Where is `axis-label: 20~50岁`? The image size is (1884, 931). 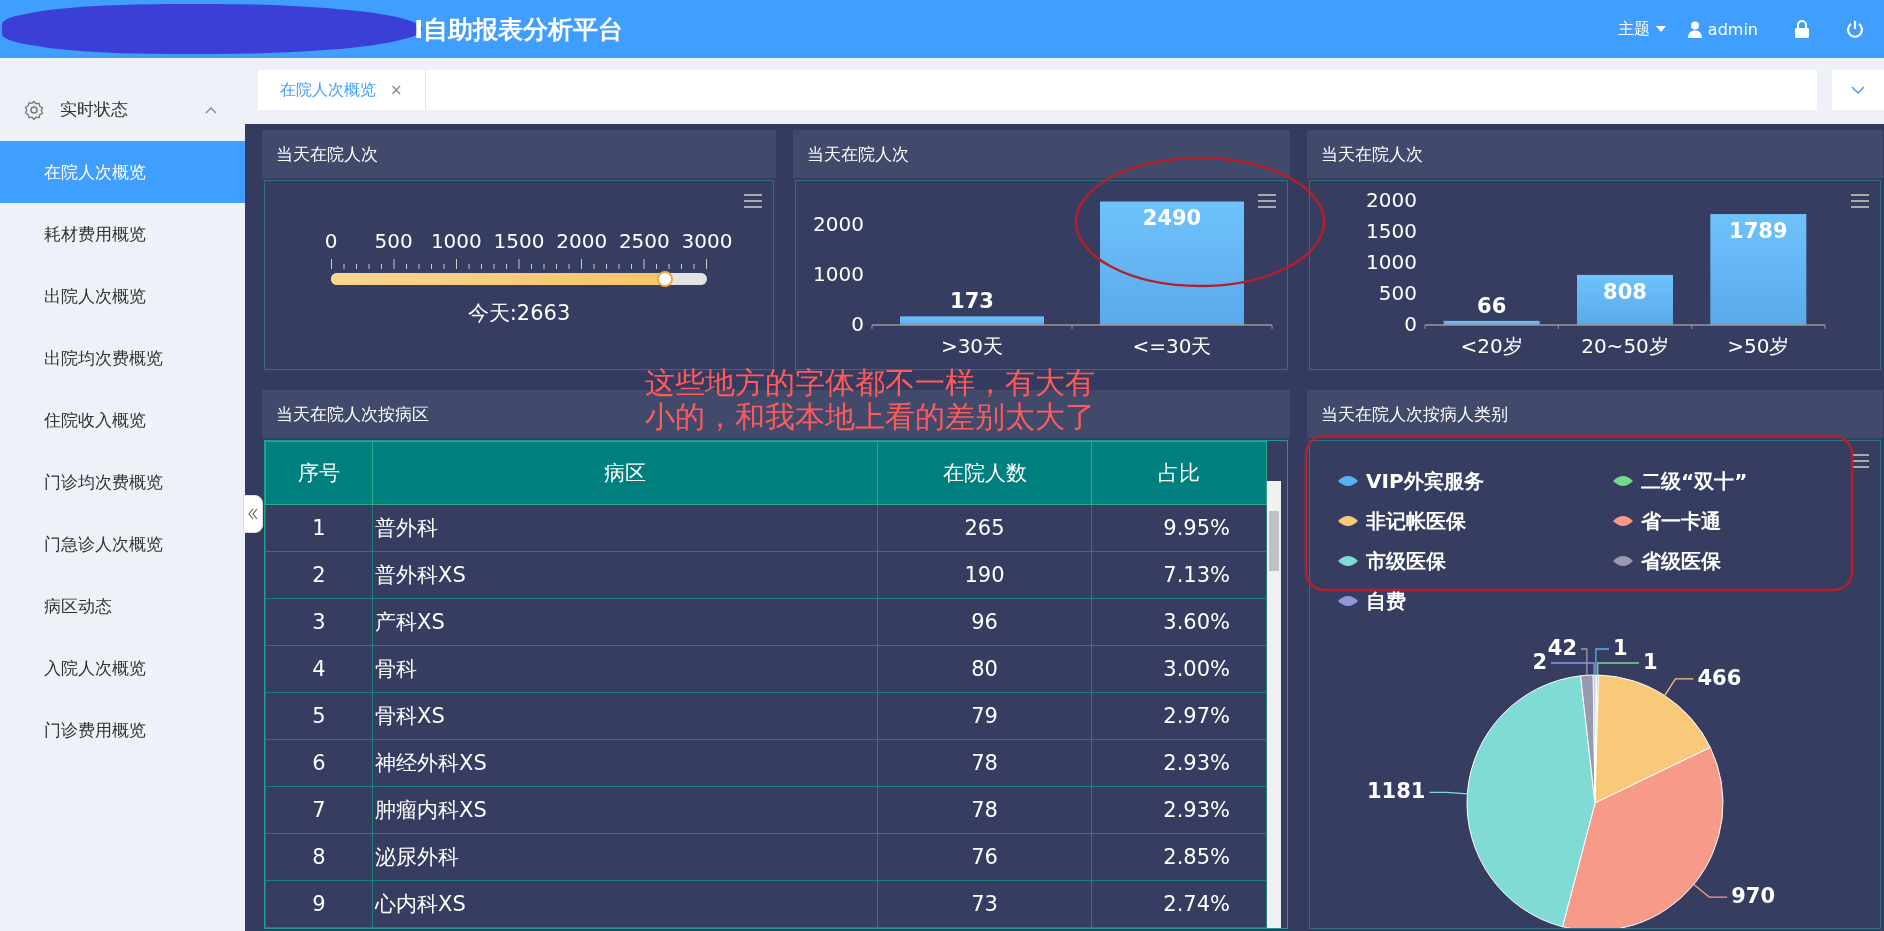 axis-label: 20~50岁 is located at coordinates (1625, 345).